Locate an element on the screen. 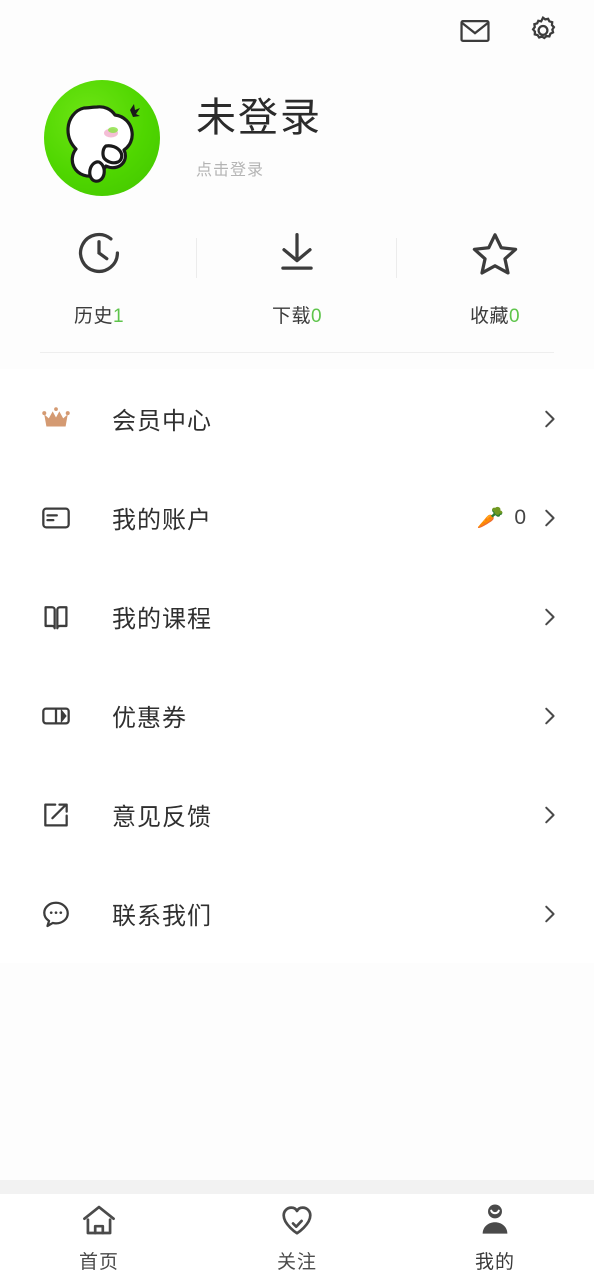  menu-item-label: 优惠券 is located at coordinates (149, 718).